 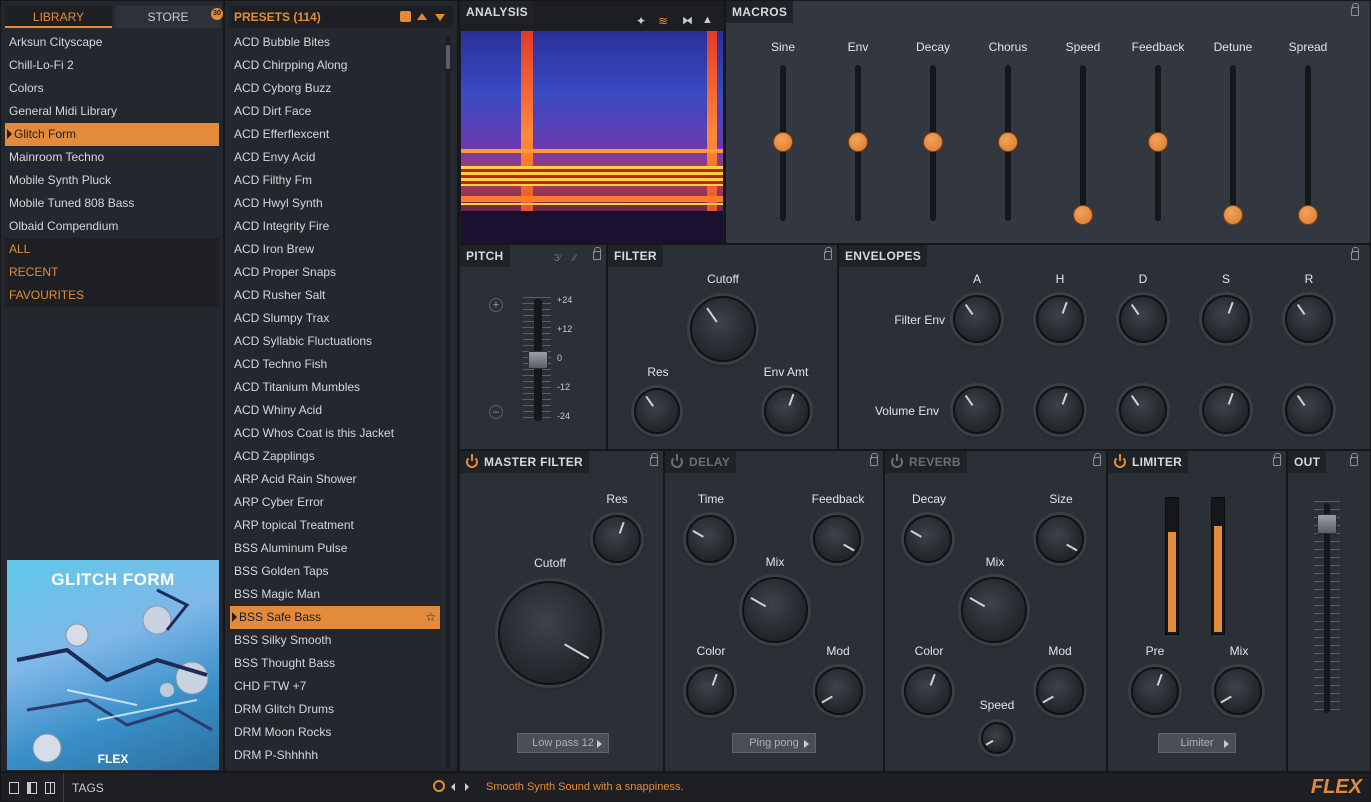 What do you see at coordinates (1309, 410) in the screenshot?
I see `volume-env-r-knob` at bounding box center [1309, 410].